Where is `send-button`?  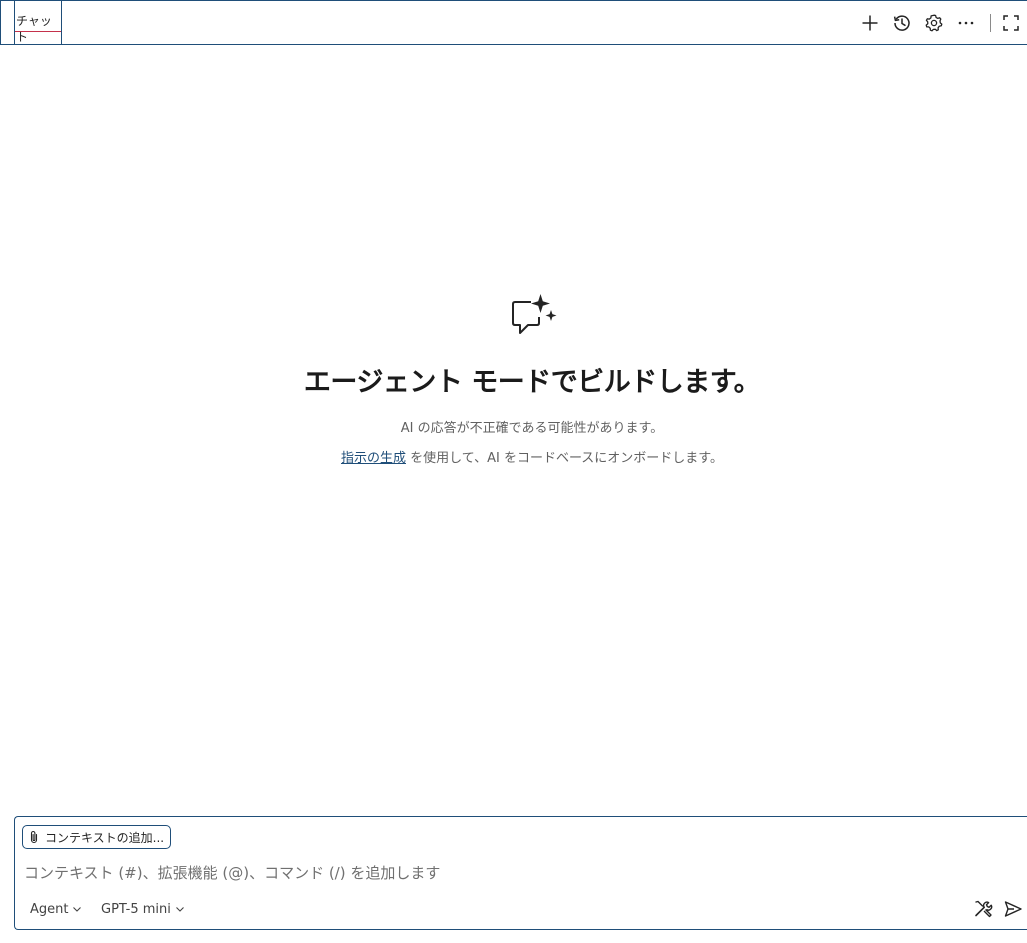
send-button is located at coordinates (1012, 909).